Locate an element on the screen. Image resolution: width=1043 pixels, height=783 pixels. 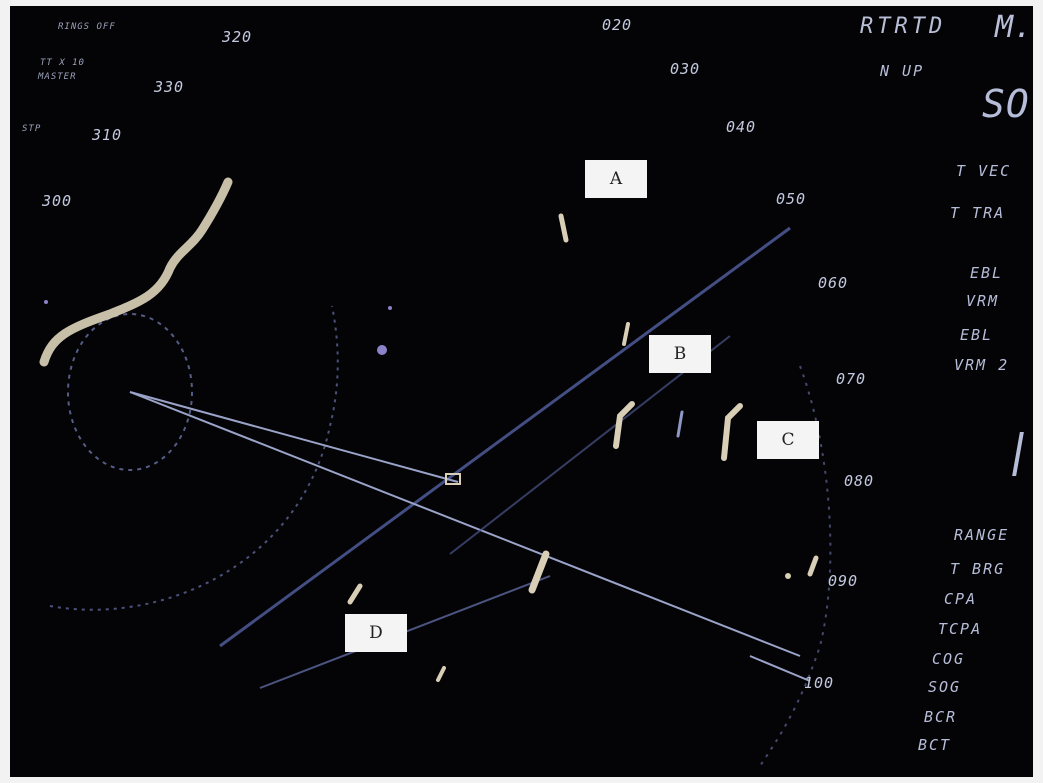
menu-t-trail: T TRA is located at coordinates (977, 213).